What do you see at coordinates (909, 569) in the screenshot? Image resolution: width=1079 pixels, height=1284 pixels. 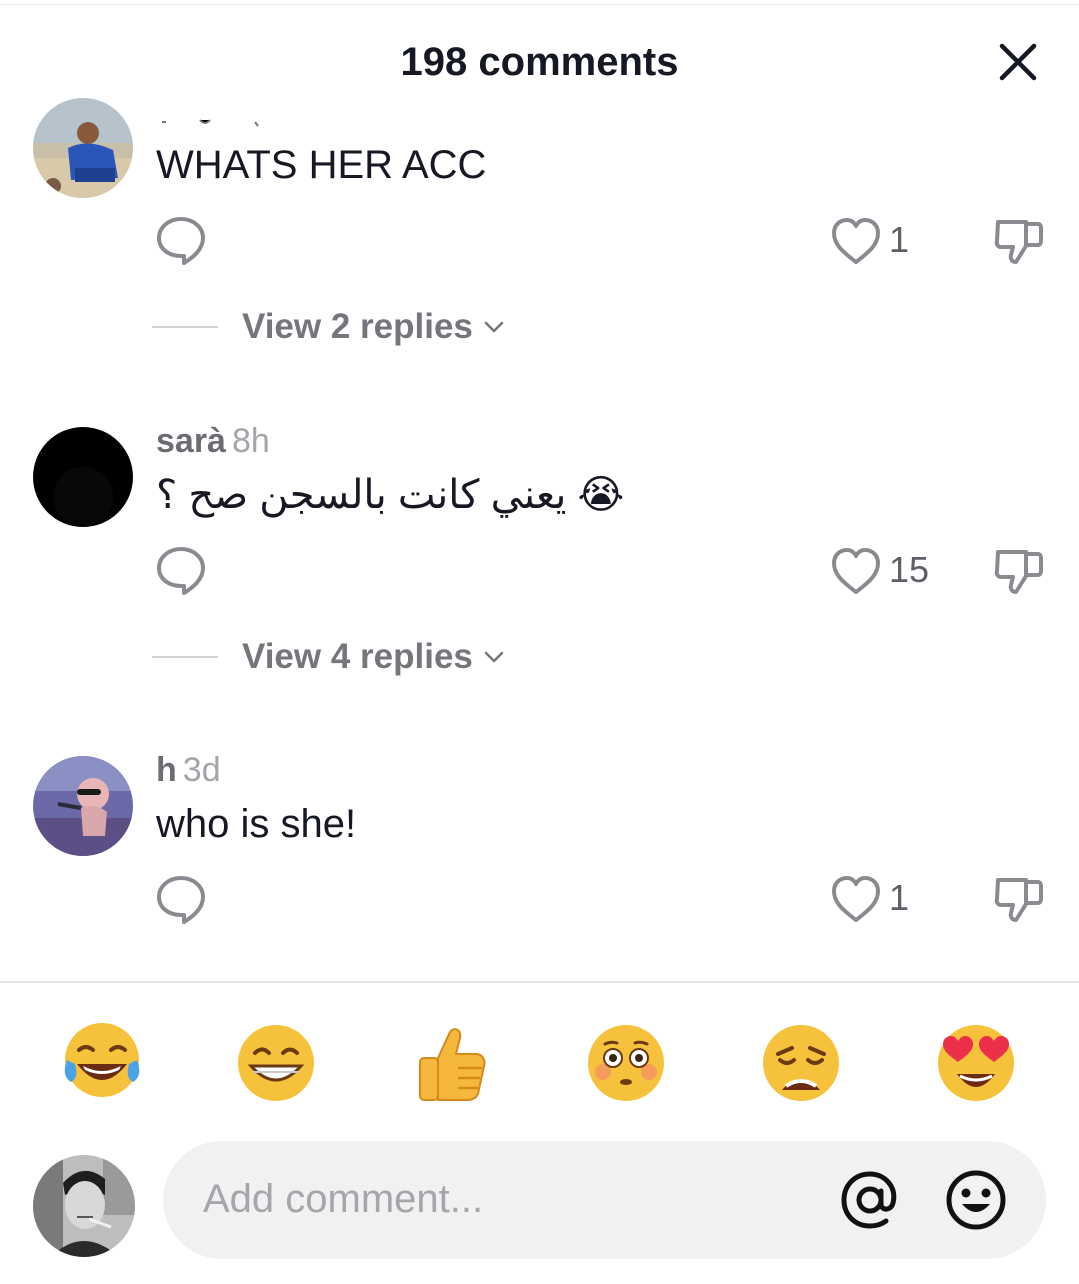 I see `like-count: 15` at bounding box center [909, 569].